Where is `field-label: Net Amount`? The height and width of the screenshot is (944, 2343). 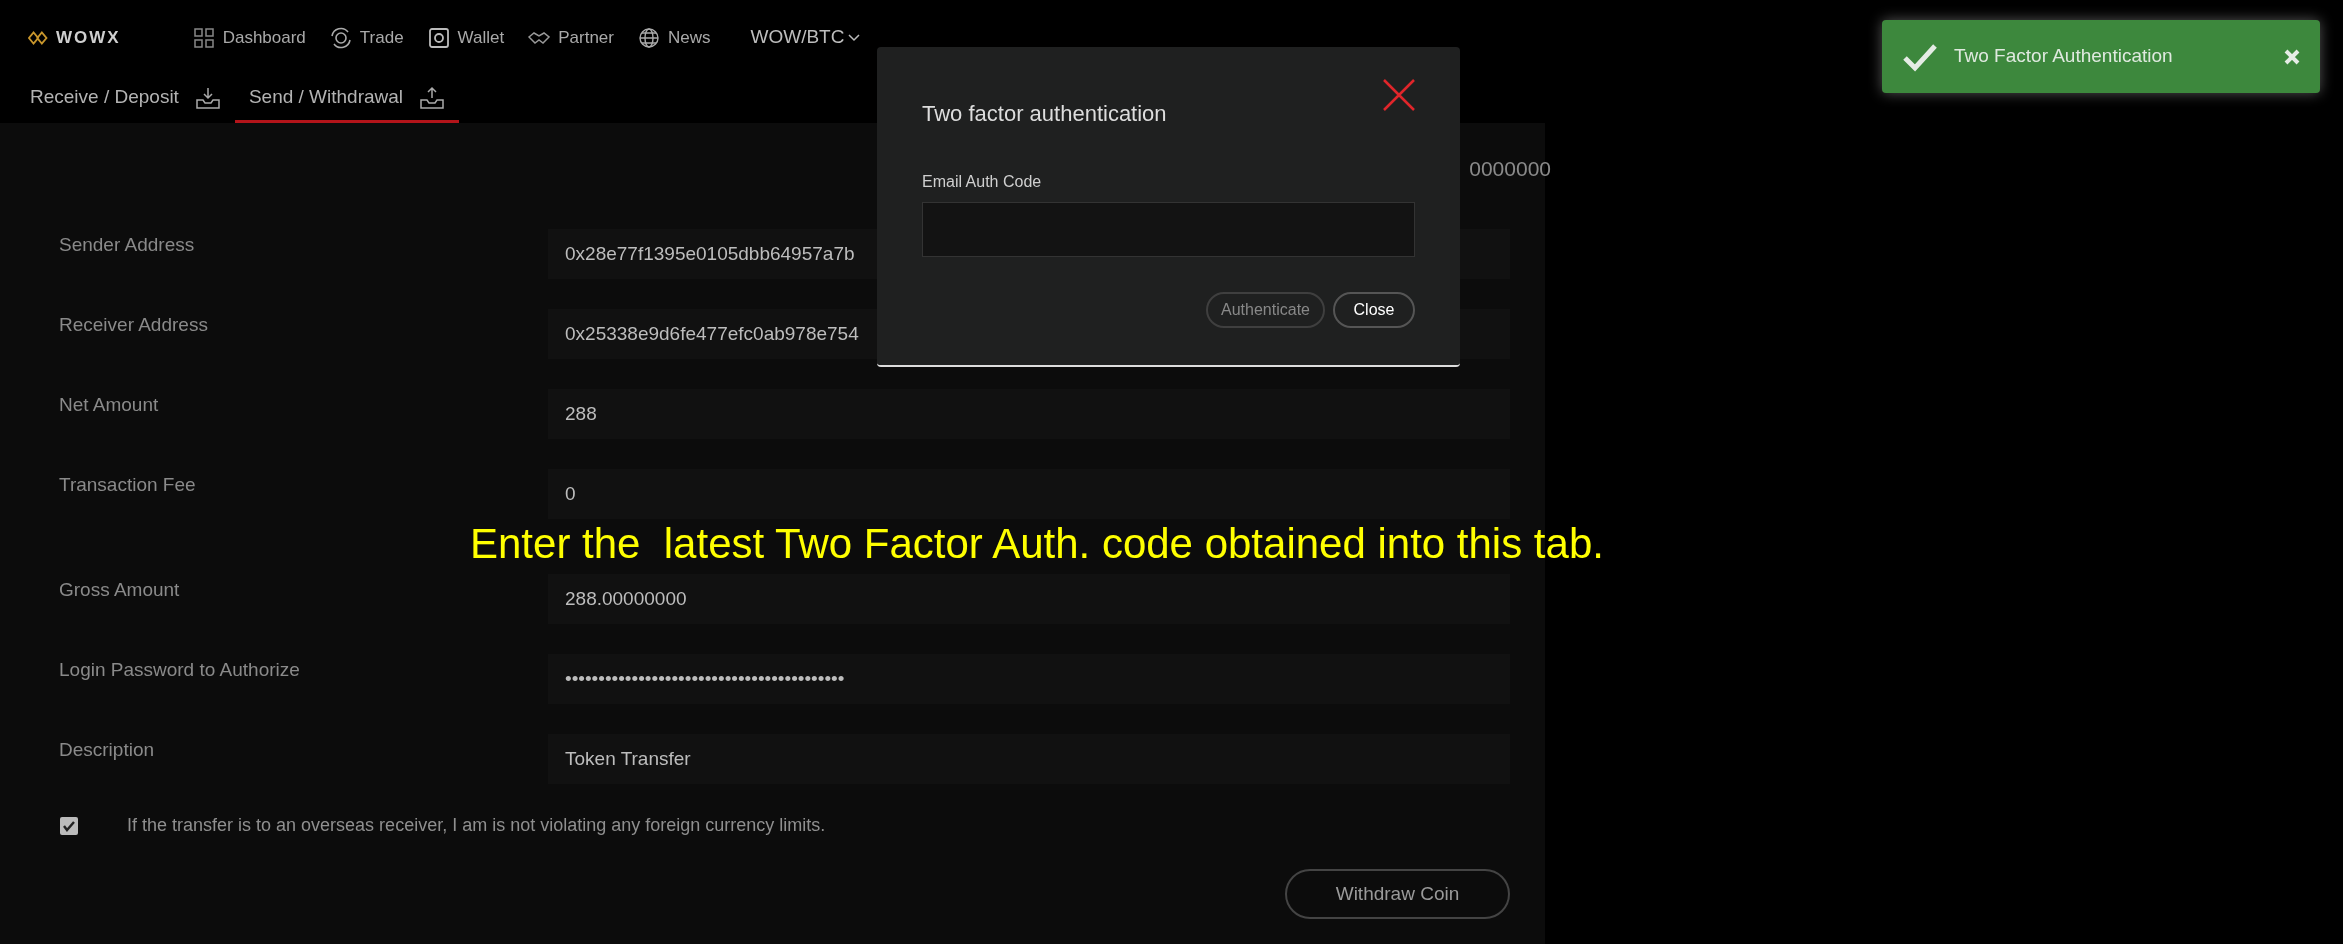 field-label: Net Amount is located at coordinates (109, 405).